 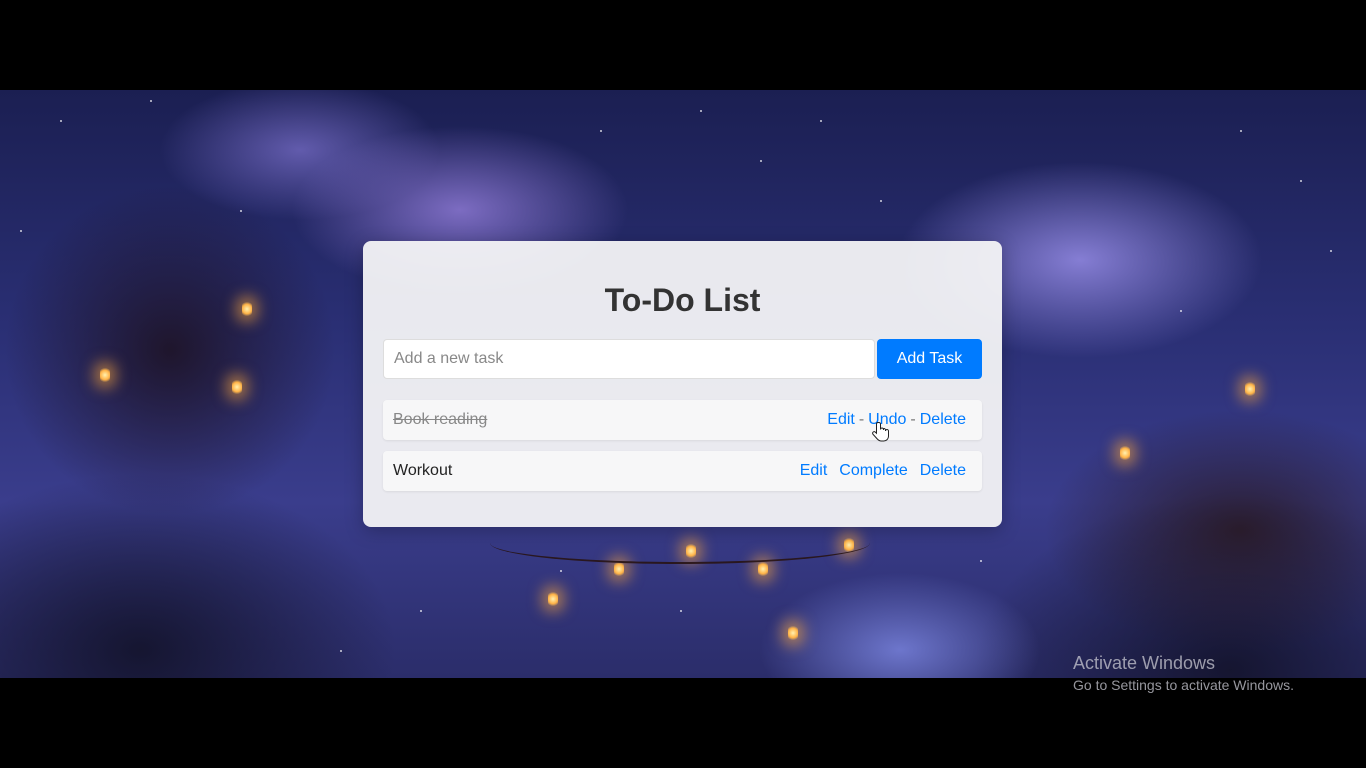 What do you see at coordinates (682, 300) in the screenshot?
I see `page-title: To-Do List` at bounding box center [682, 300].